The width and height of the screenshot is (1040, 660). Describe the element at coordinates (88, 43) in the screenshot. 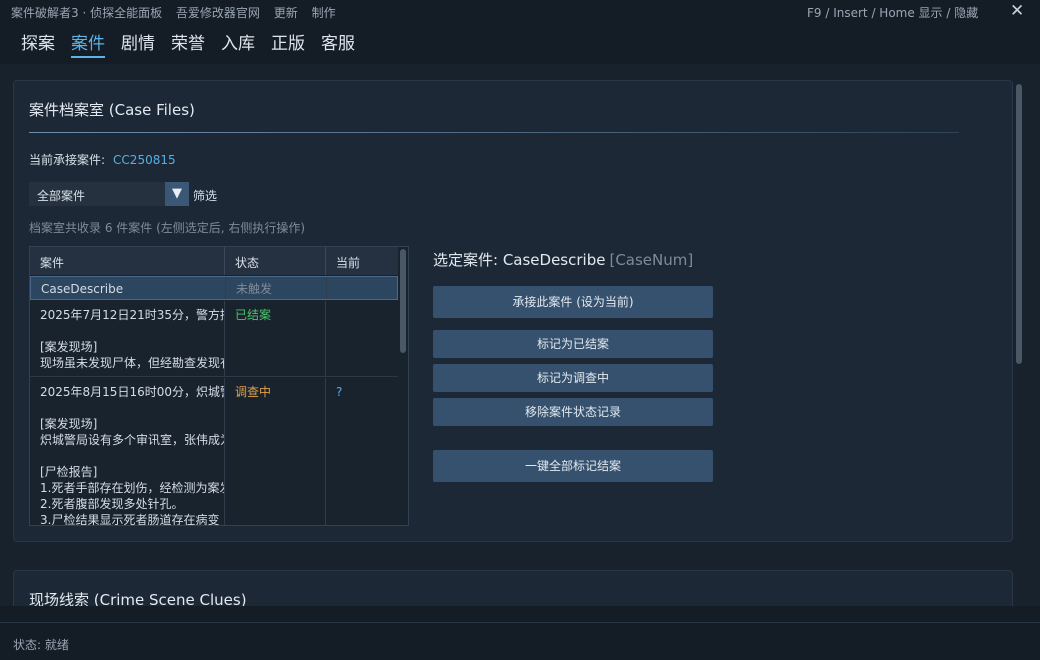

I see `tab-cases: 案件` at that location.